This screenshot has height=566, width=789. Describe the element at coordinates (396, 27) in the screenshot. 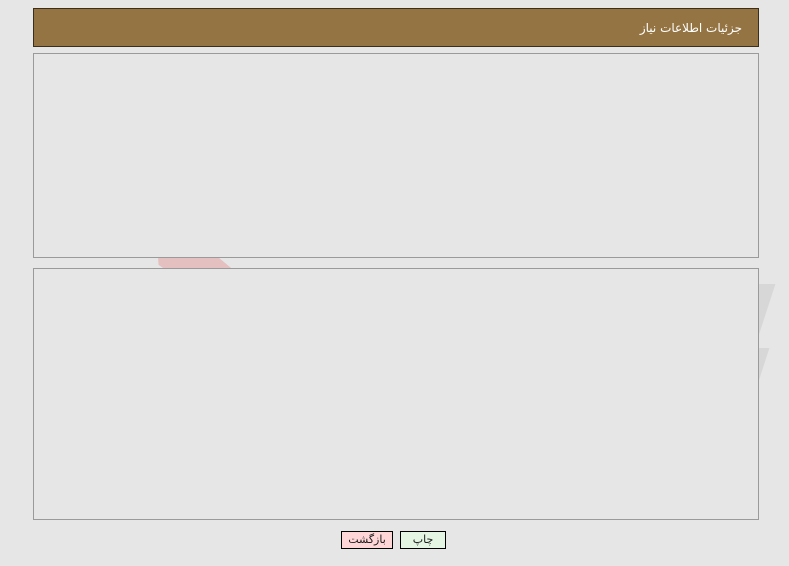

I see `page-title: جزئیات اطلاعات نیاز` at that location.